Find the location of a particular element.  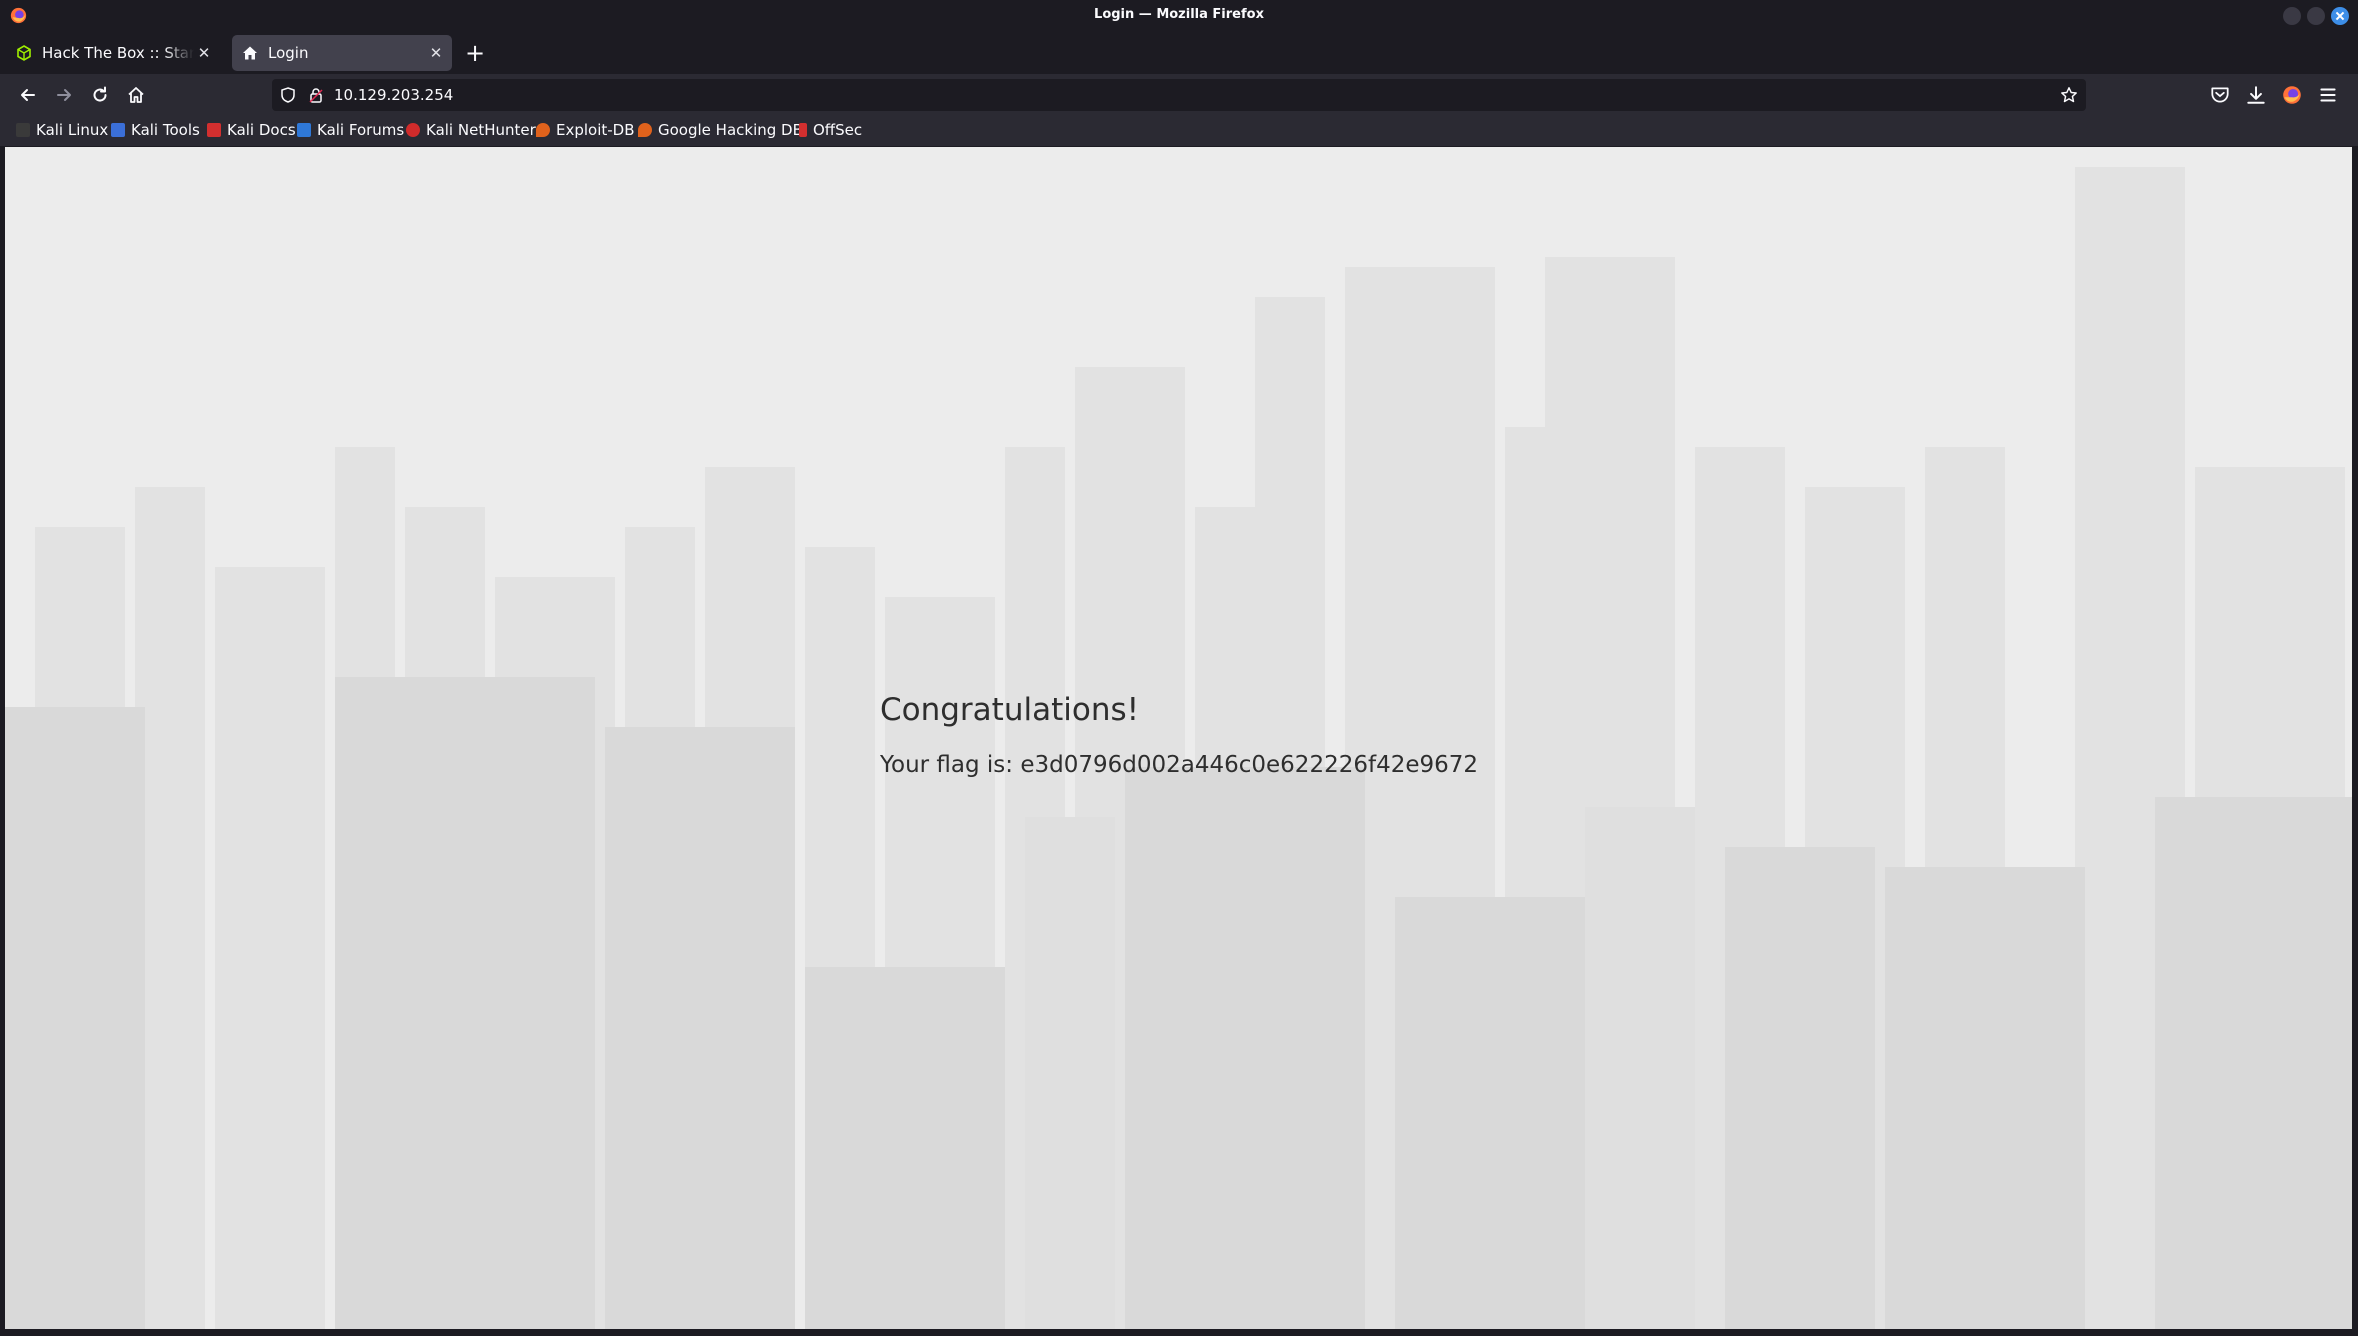

kali-dragon-icon is located at coordinates (23, 130).